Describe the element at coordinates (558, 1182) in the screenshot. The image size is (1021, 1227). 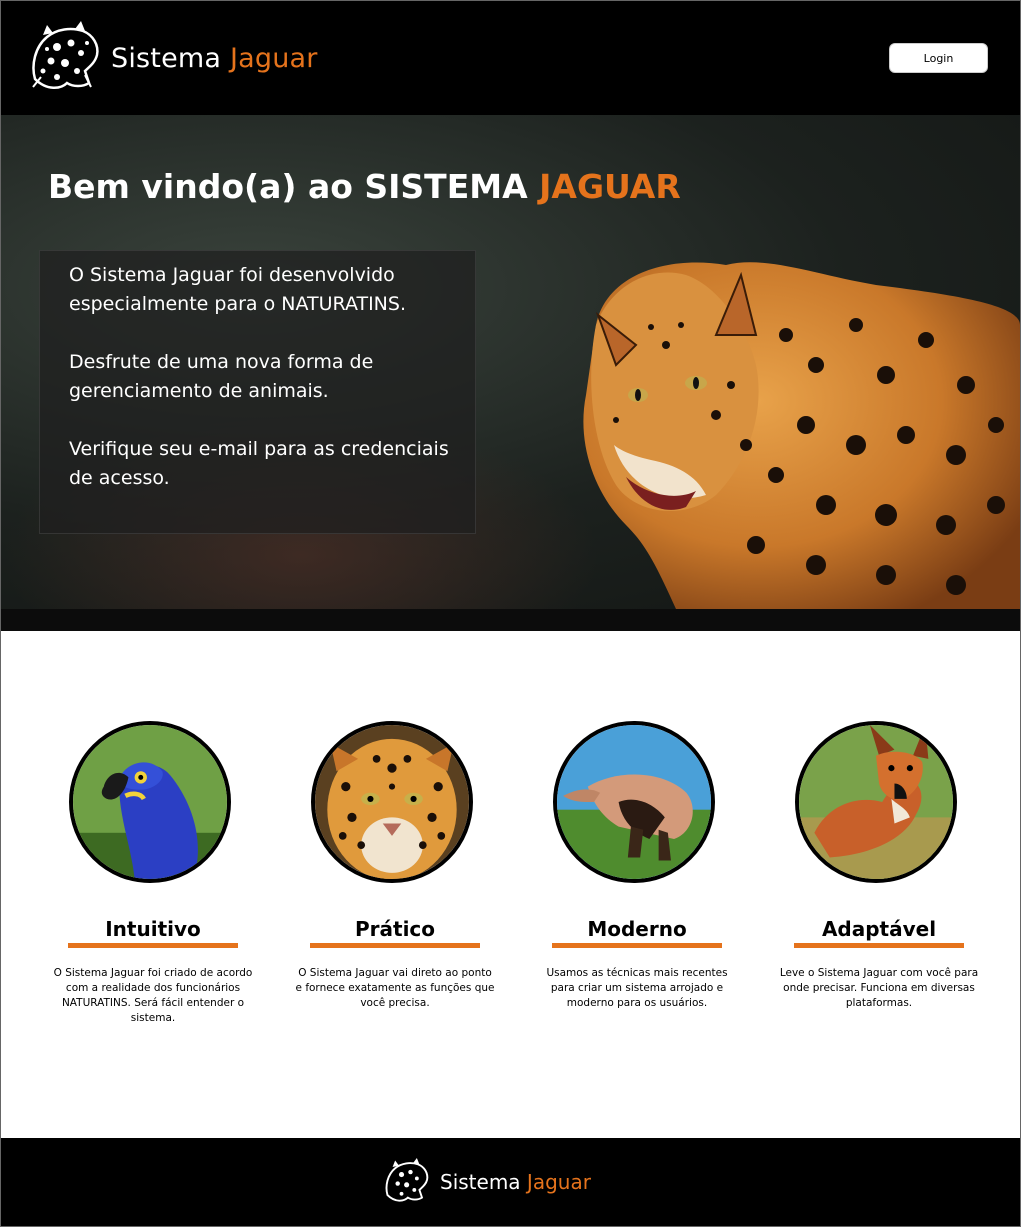
I see `footer-brand-accent: Jaguar` at that location.